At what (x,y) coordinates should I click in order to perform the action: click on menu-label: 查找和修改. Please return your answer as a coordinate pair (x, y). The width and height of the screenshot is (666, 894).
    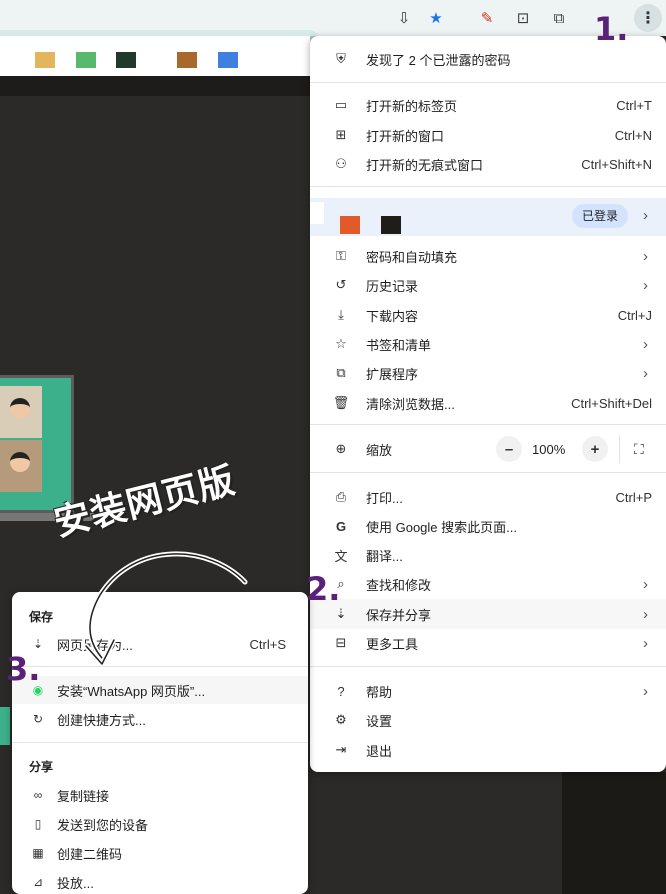
    Looking at the image, I should click on (399, 585).